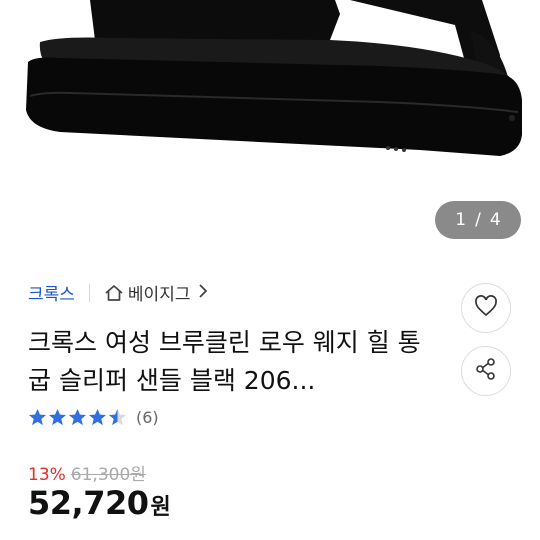  Describe the element at coordinates (114, 293) in the screenshot. I see `home-icon` at that location.